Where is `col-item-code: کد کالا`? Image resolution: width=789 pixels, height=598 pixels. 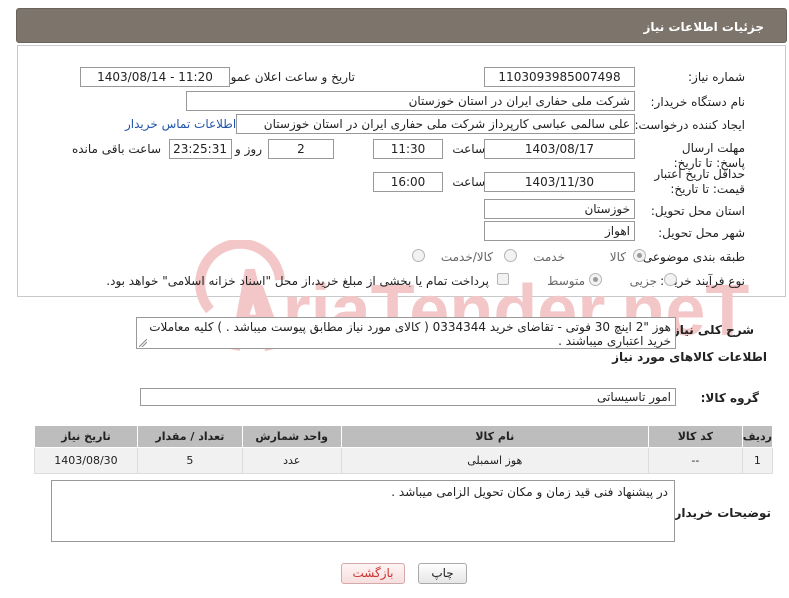 col-item-code: کد کالا is located at coordinates (695, 436).